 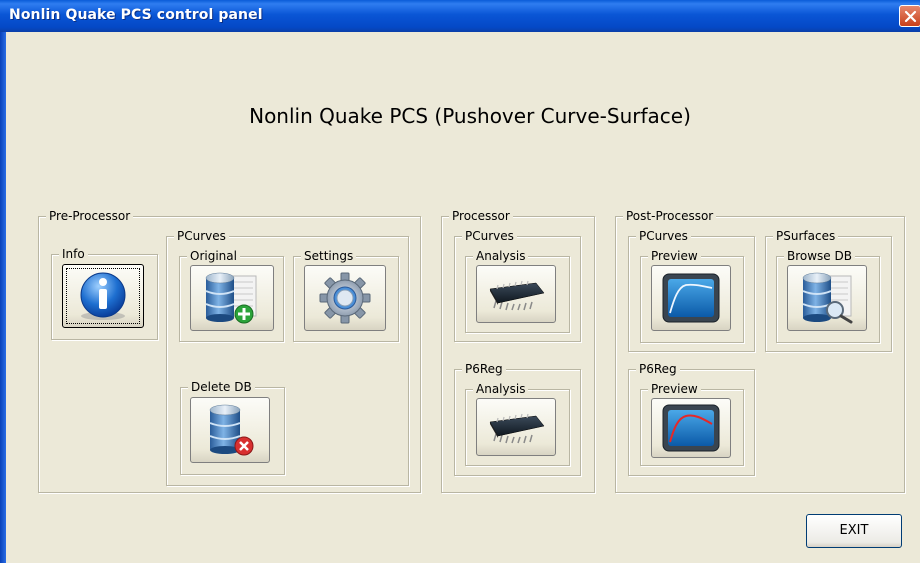 I want to click on post-pcurves-preview-button, so click(x=691, y=298).